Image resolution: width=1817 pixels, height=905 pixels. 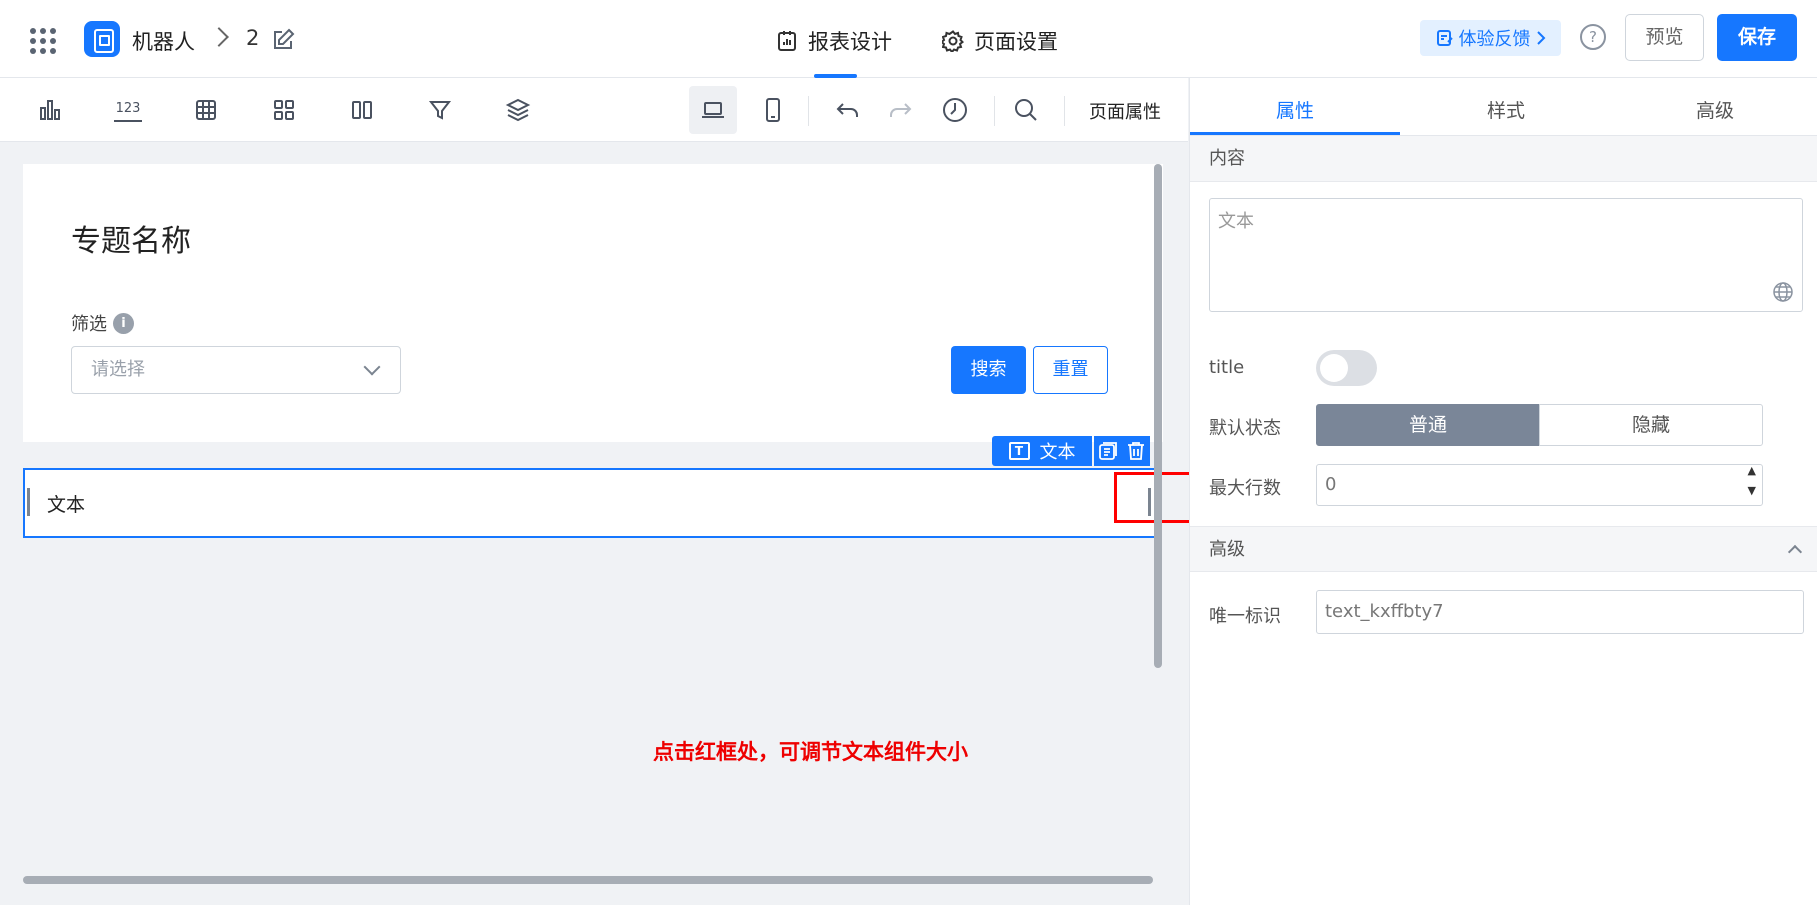 What do you see at coordinates (1503, 159) in the screenshot?
I see `content-section-header: 内容` at bounding box center [1503, 159].